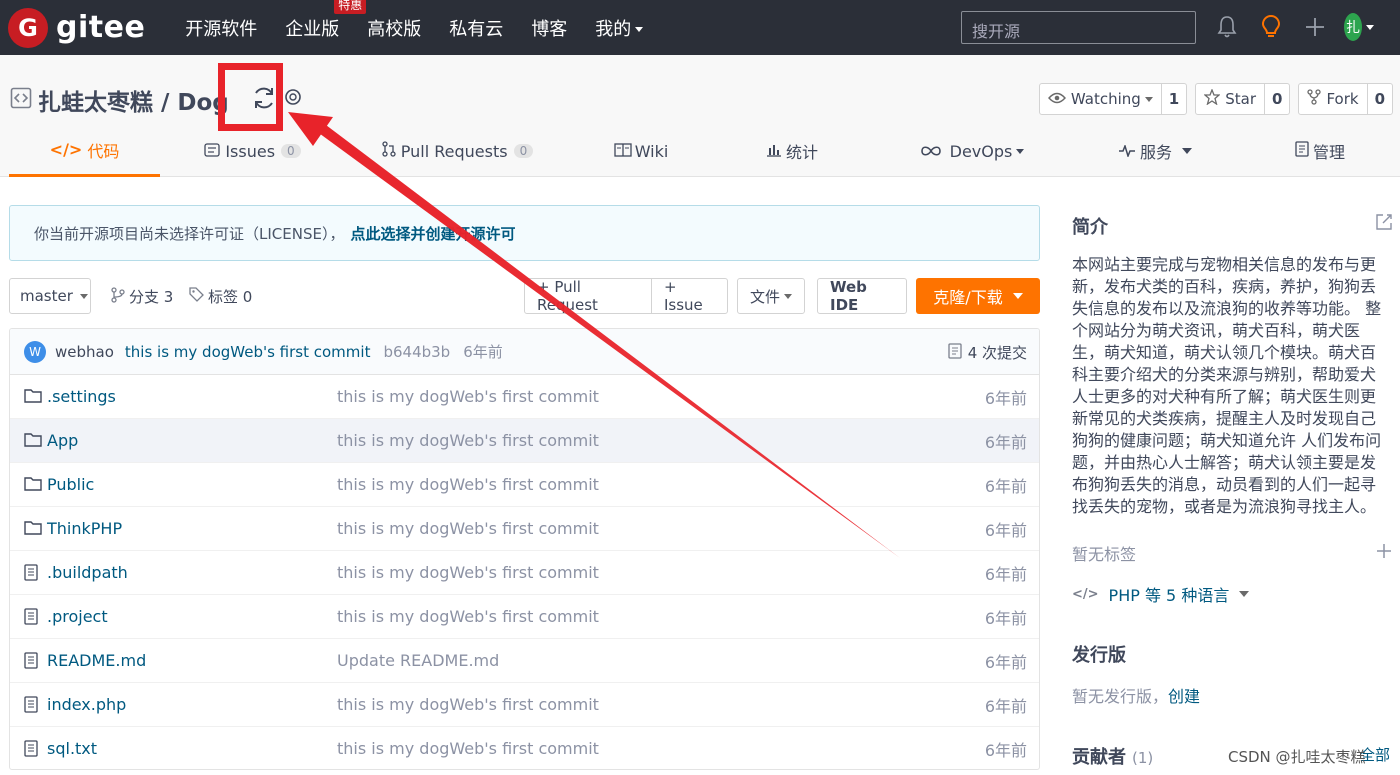  I want to click on commit-message: this is my dogWeb's first commit, so click(248, 352).